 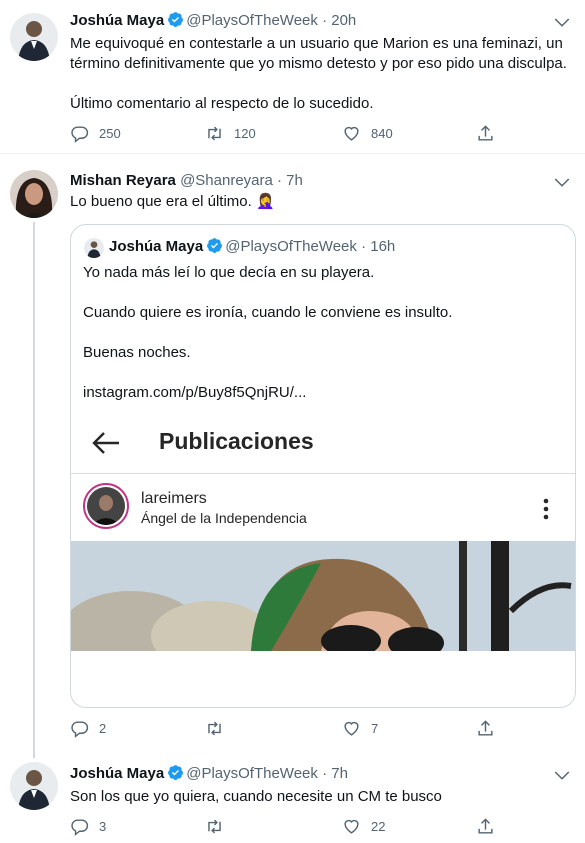 I want to click on preview-username: lareimers, so click(x=174, y=498).